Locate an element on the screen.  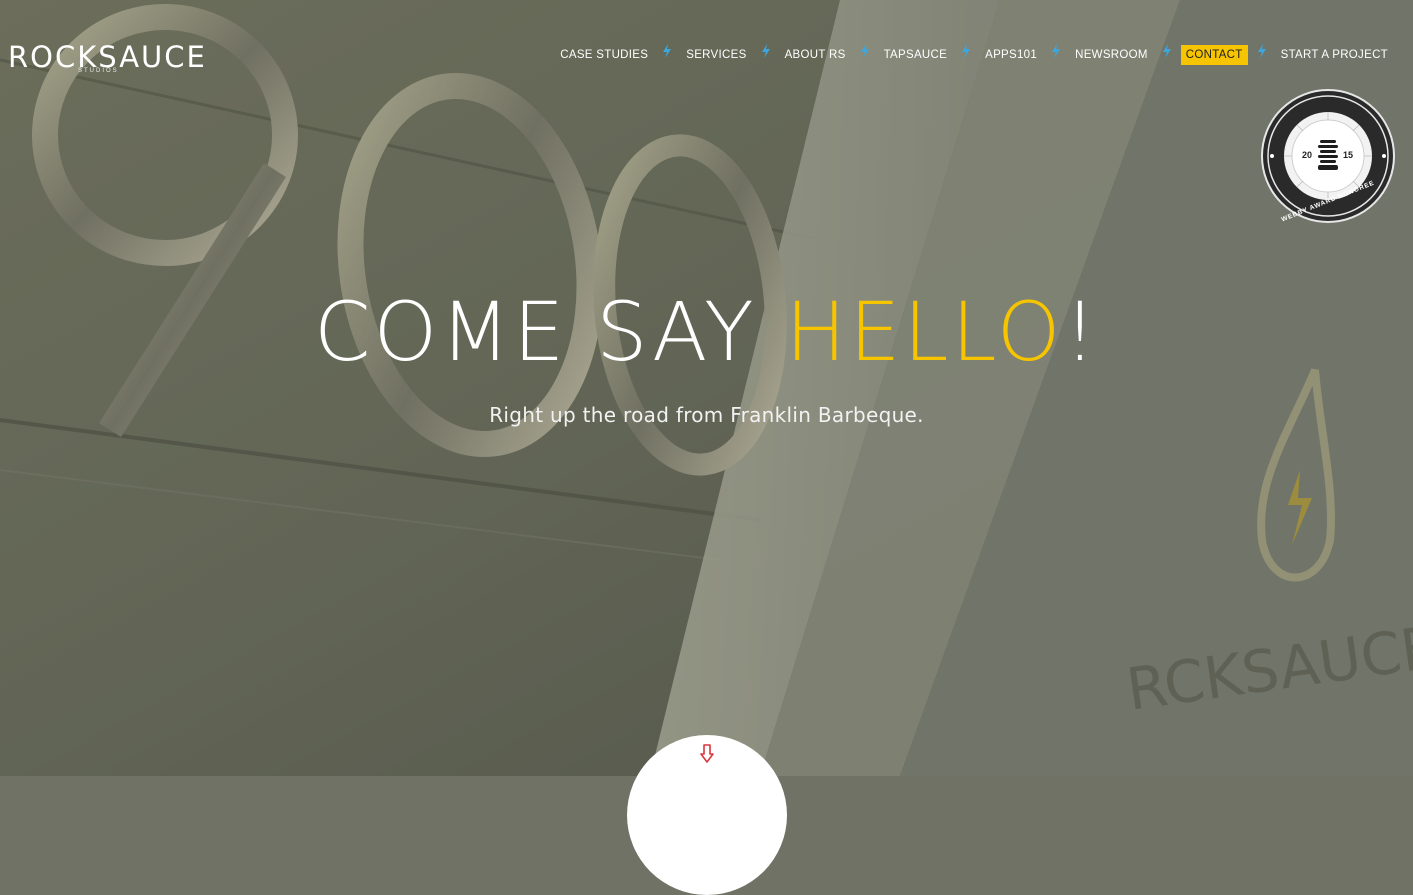
nav-item-services: SERVICES is located at coordinates (716, 55).